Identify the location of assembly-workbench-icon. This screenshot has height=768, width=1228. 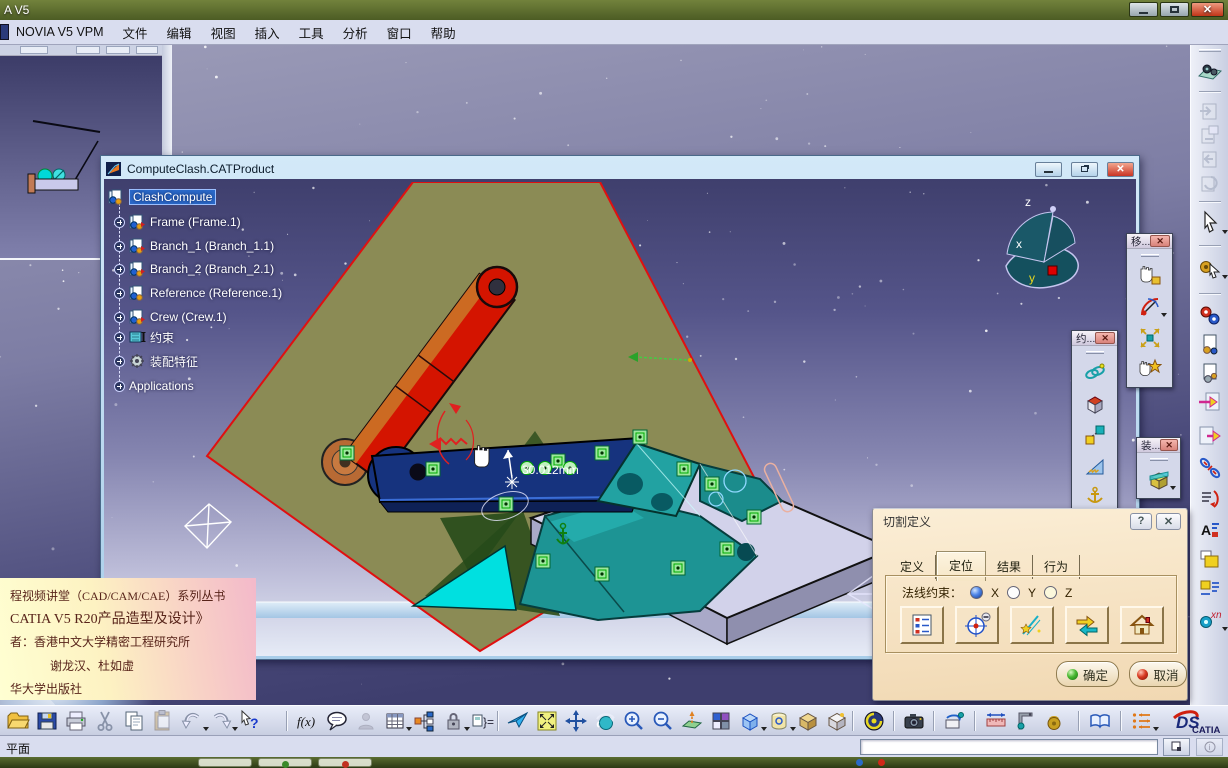
(1210, 71).